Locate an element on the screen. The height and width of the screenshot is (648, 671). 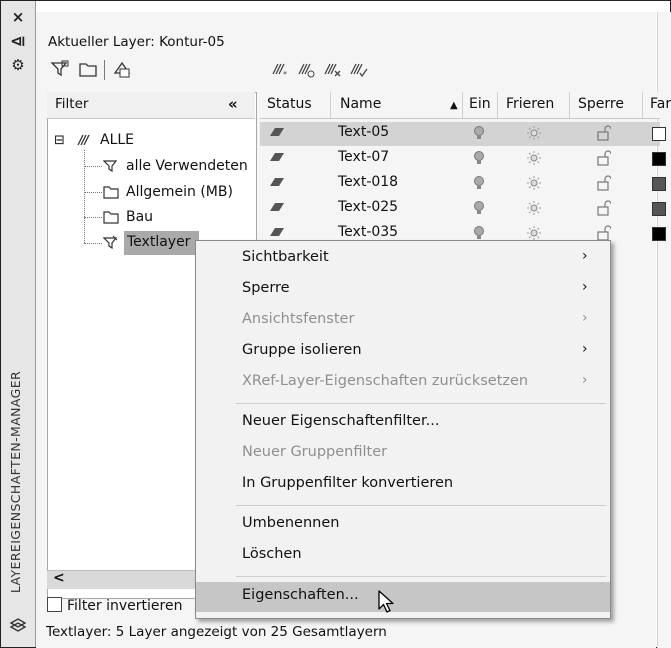
all-layers-icon is located at coordinates (84, 140).